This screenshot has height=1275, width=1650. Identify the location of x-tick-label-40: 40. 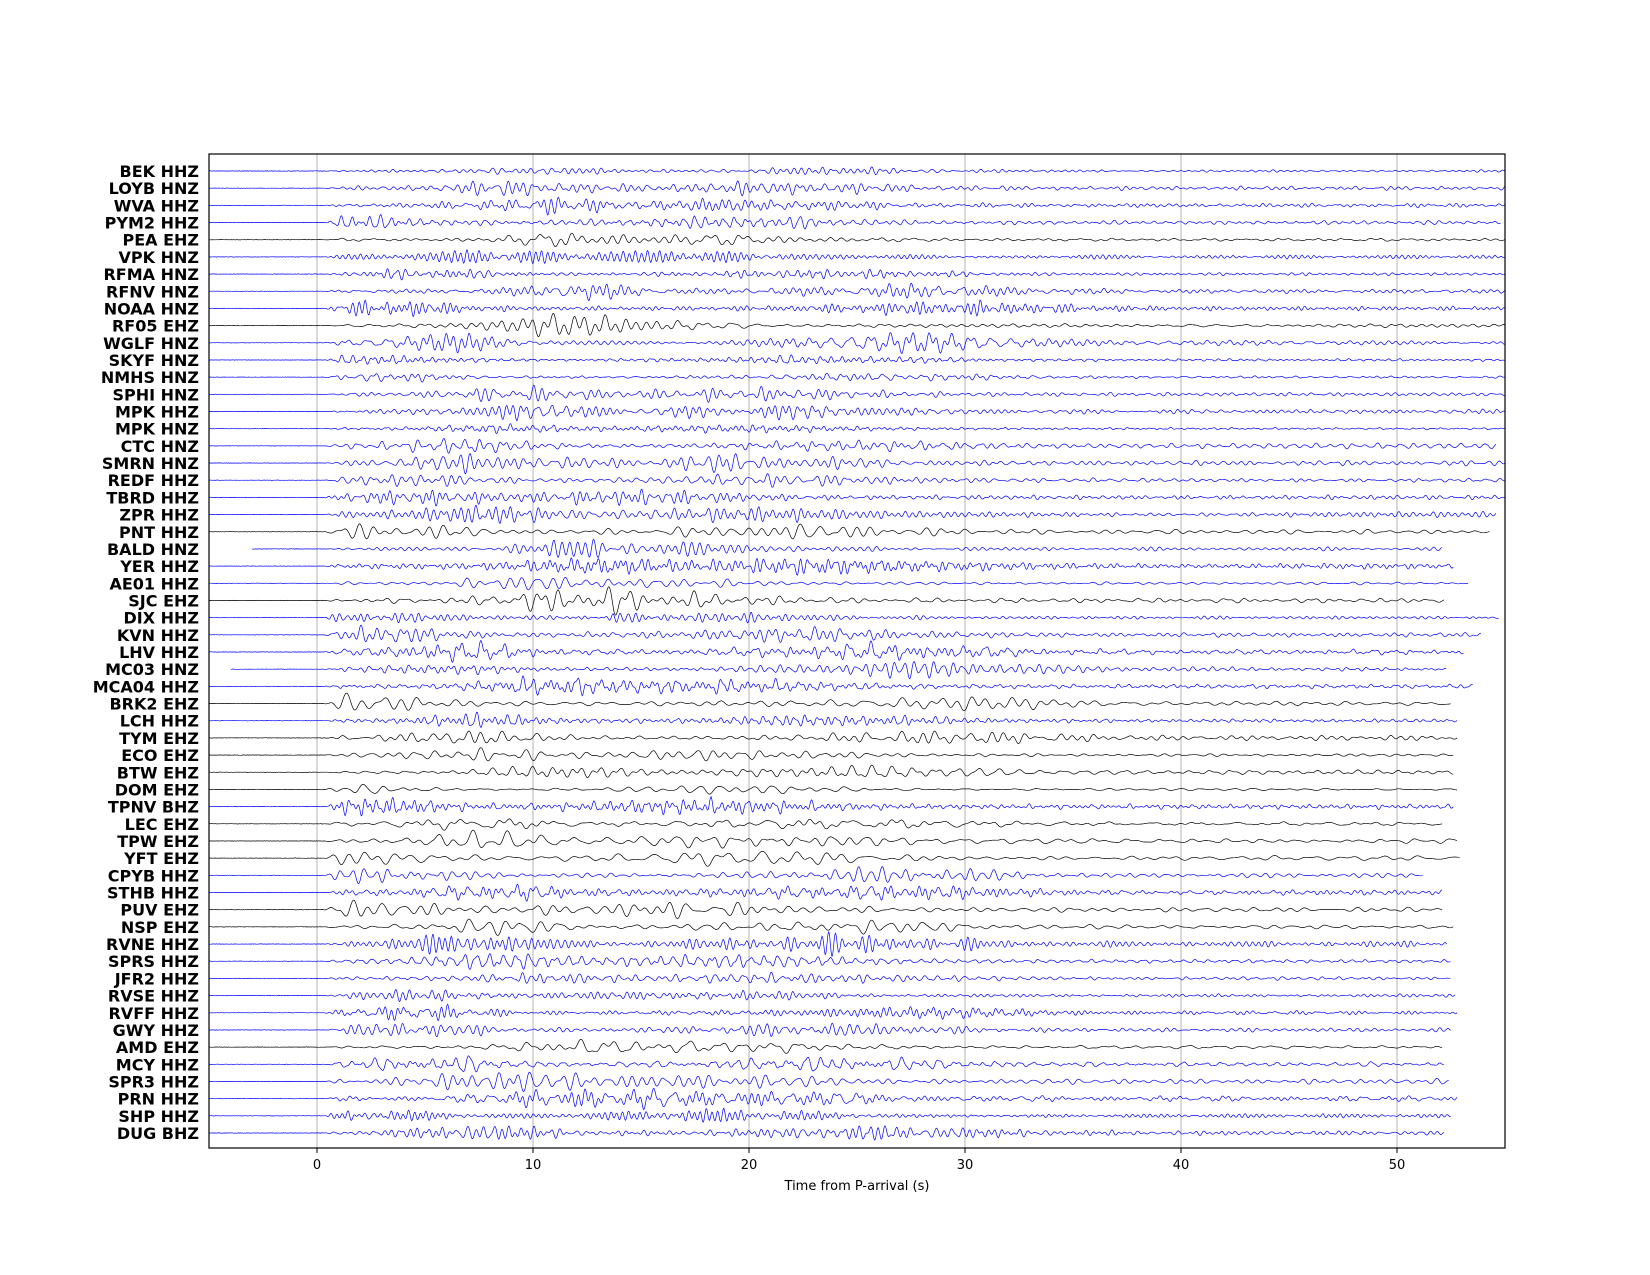
(1181, 1165).